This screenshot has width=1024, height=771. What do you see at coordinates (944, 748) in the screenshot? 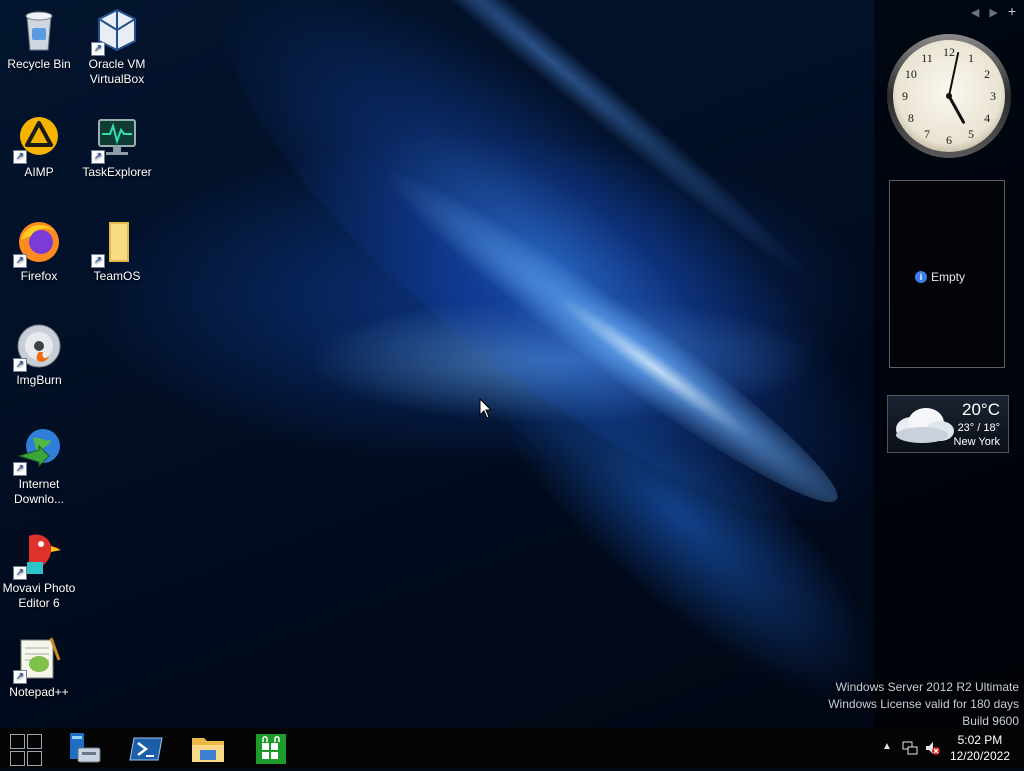
I see `system-tray: ▲ 5:02 PM 12/20/2022` at bounding box center [944, 748].